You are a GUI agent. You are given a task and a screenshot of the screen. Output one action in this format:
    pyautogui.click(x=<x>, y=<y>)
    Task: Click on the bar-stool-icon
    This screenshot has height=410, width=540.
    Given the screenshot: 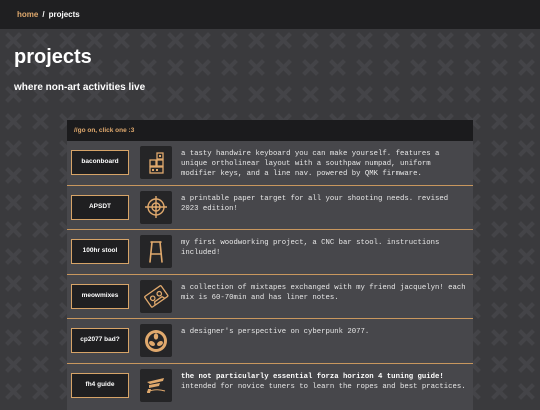 What is the action you would take?
    pyautogui.click(x=156, y=251)
    